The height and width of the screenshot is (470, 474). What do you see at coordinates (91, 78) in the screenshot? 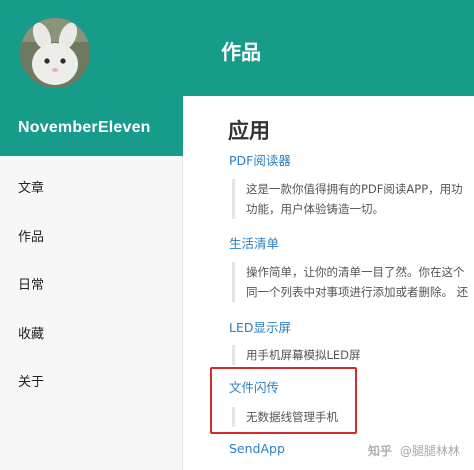
I see `sidebar-header: NovemberEleven` at bounding box center [91, 78].